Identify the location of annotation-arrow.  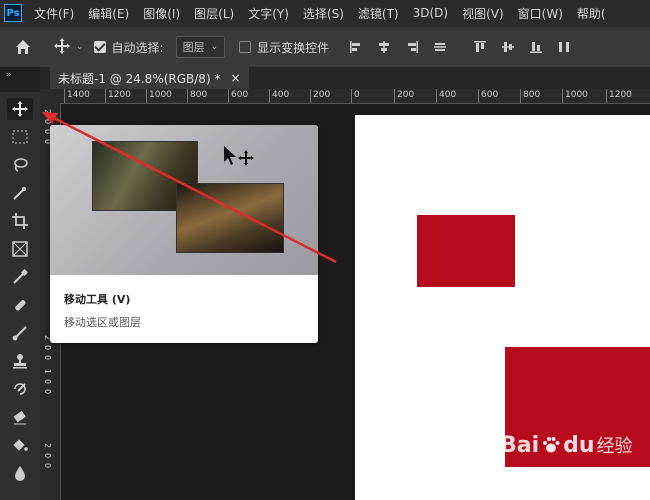
(189, 188).